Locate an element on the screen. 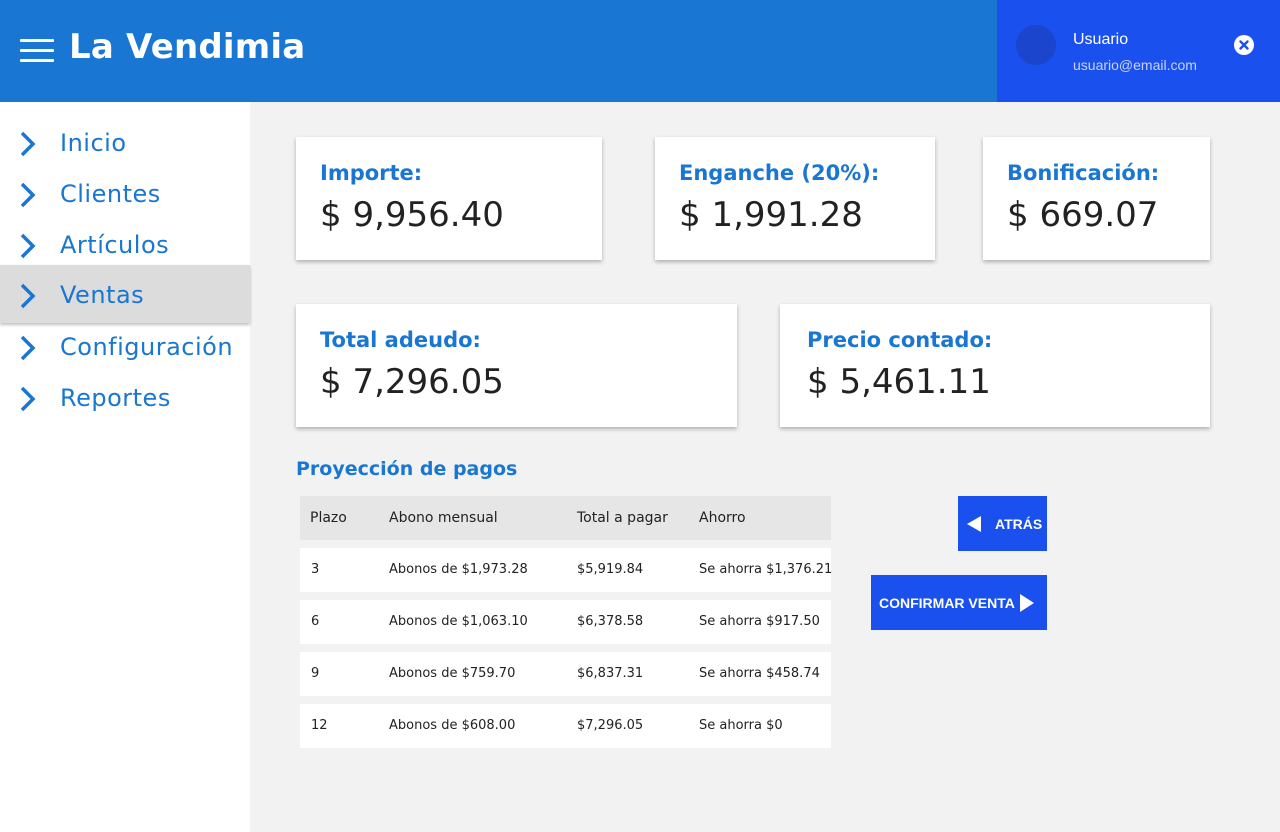  enganche-card: Enganche (20%): $ 1,991.28 is located at coordinates (795, 198).